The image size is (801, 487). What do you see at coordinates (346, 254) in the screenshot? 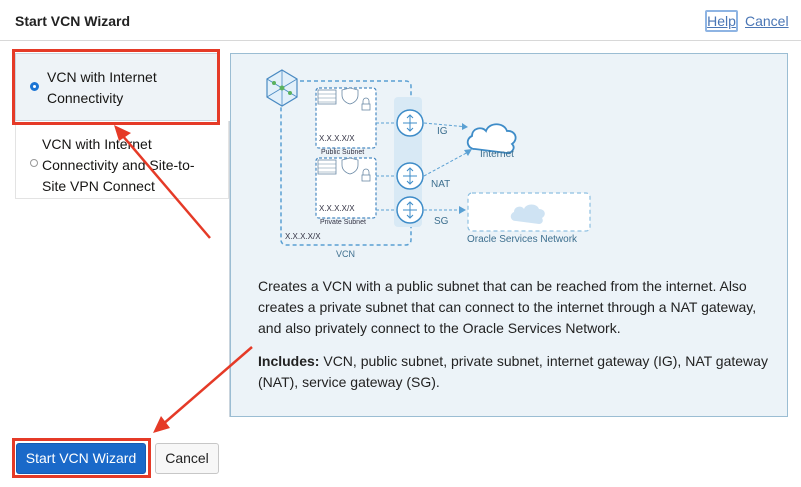
I see `vcn-label: VCN` at bounding box center [346, 254].